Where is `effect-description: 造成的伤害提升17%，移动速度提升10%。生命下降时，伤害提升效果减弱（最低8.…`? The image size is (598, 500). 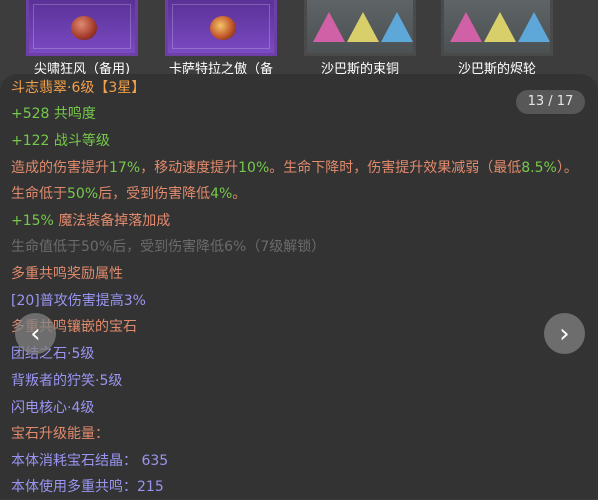 effect-description: 造成的伤害提升17%，移动速度提升10%。生命下降时，伤害提升效果减弱（最低8.… is located at coordinates (294, 181).